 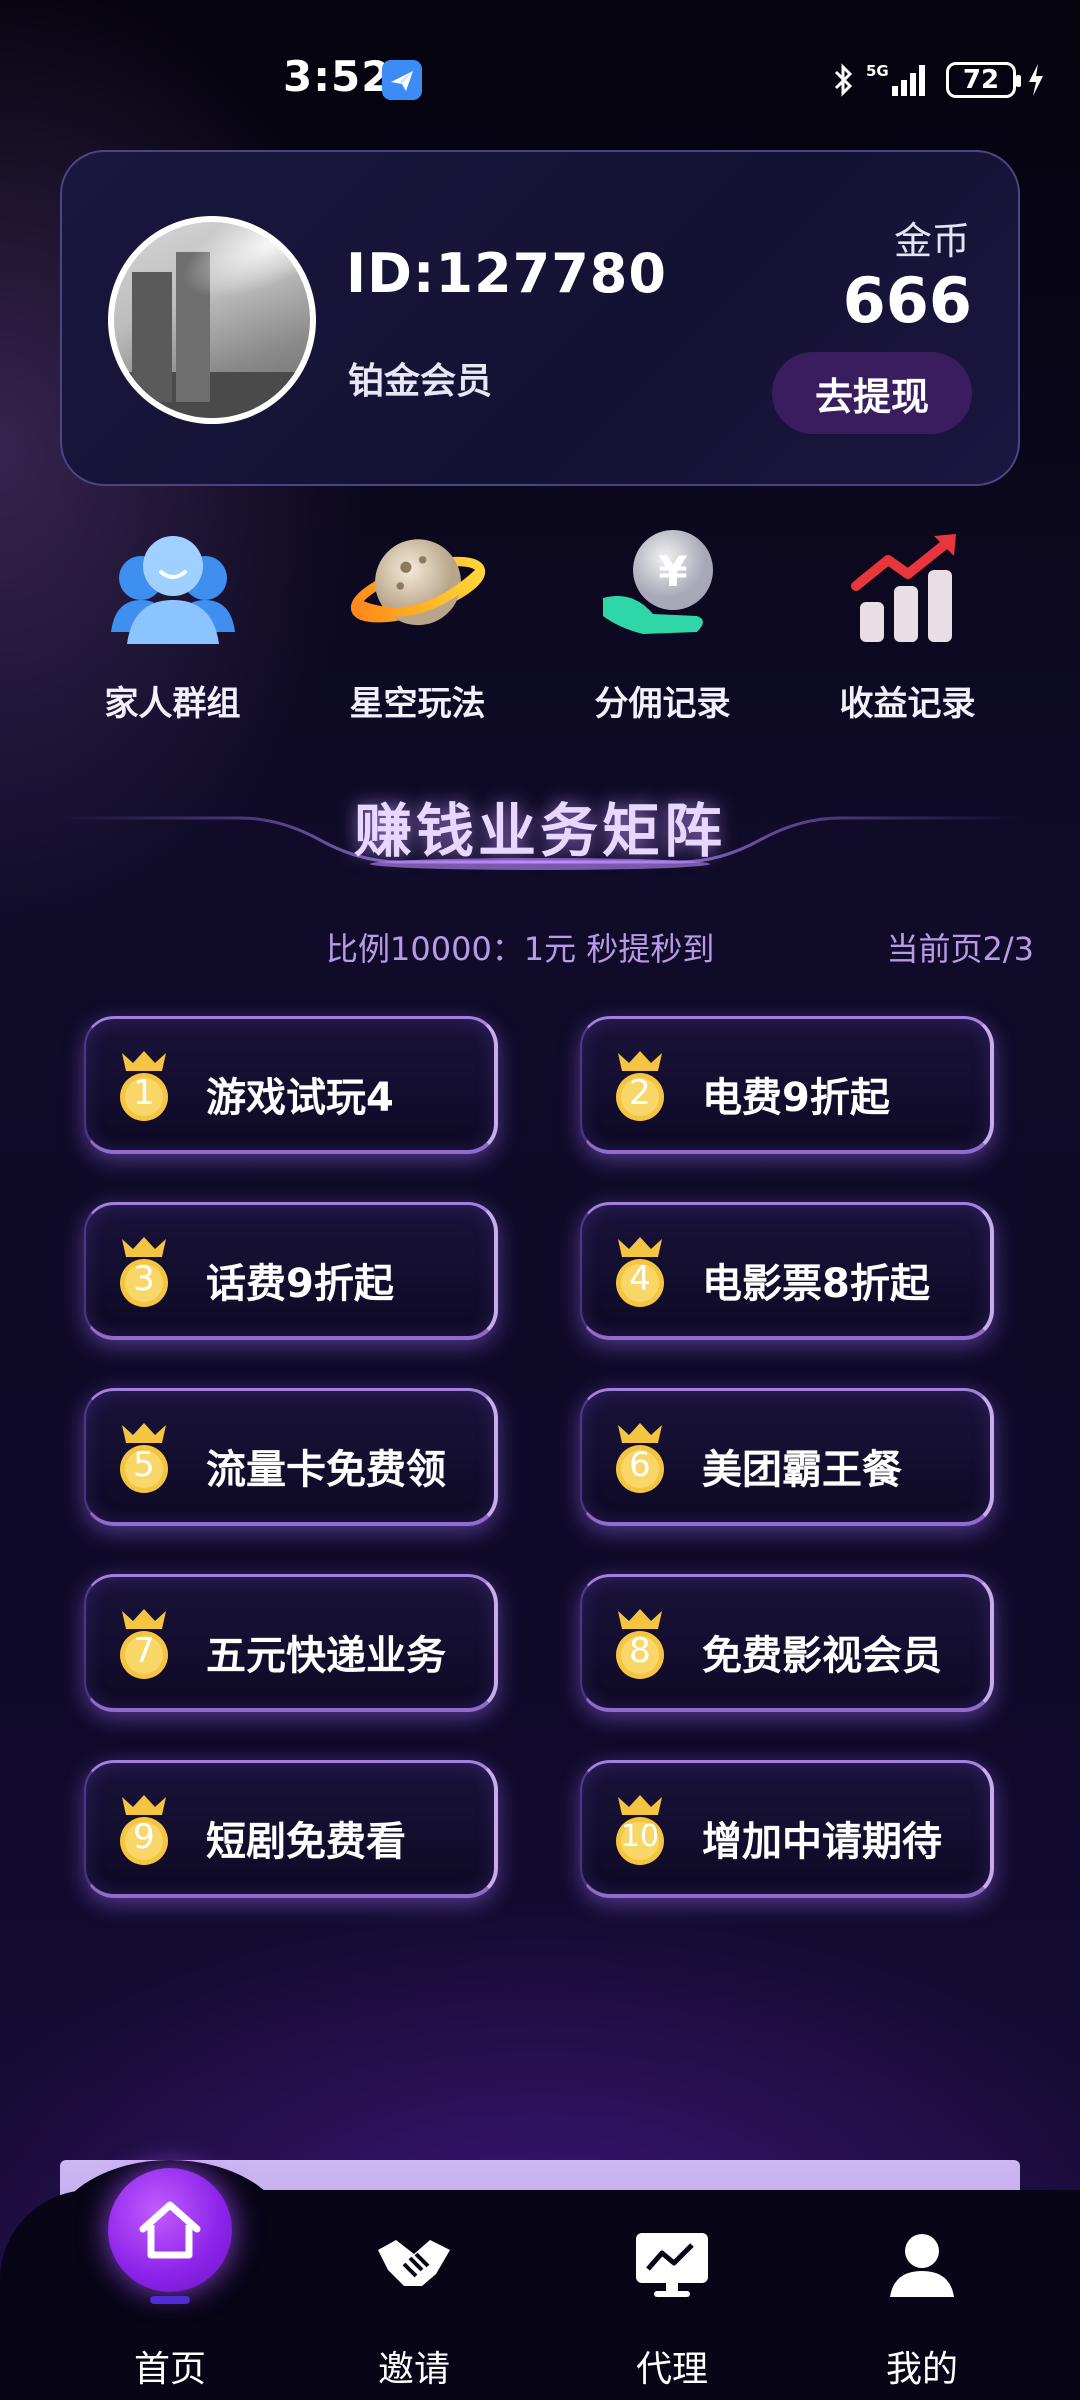 I want to click on quick-action-planet: 星空玩法, so click(x=417, y=625).